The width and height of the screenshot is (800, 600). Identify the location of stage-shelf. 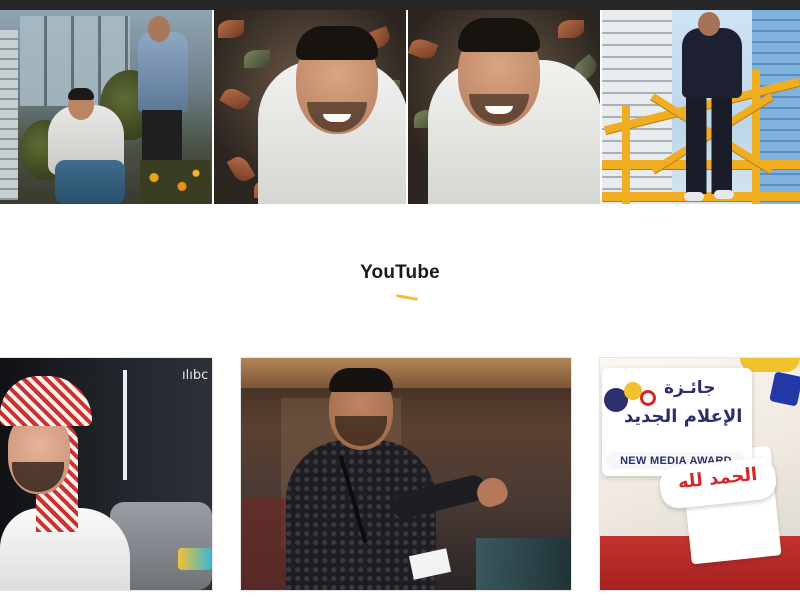
(523, 564).